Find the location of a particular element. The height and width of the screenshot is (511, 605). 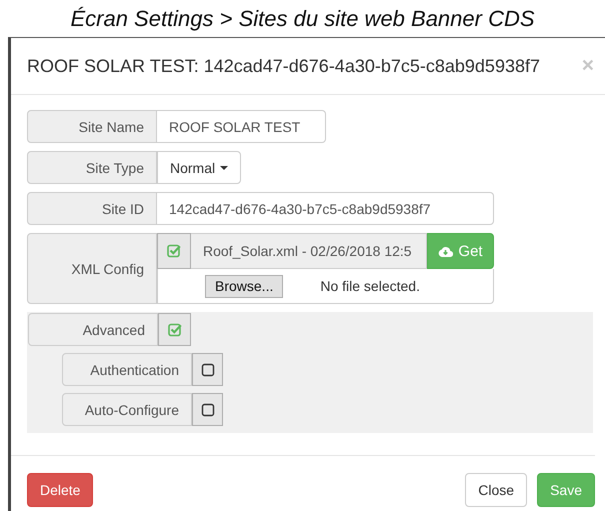

file-status-text: No file selected. is located at coordinates (370, 286).